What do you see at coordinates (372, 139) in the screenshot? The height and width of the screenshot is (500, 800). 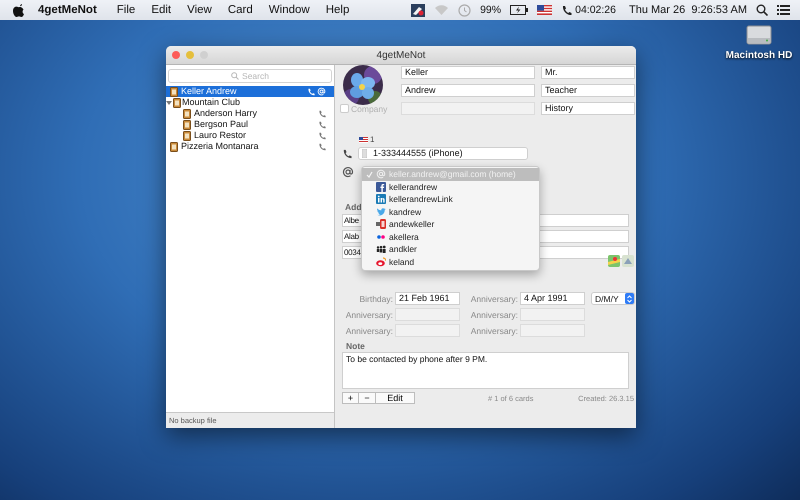 I see `country-code: 1` at bounding box center [372, 139].